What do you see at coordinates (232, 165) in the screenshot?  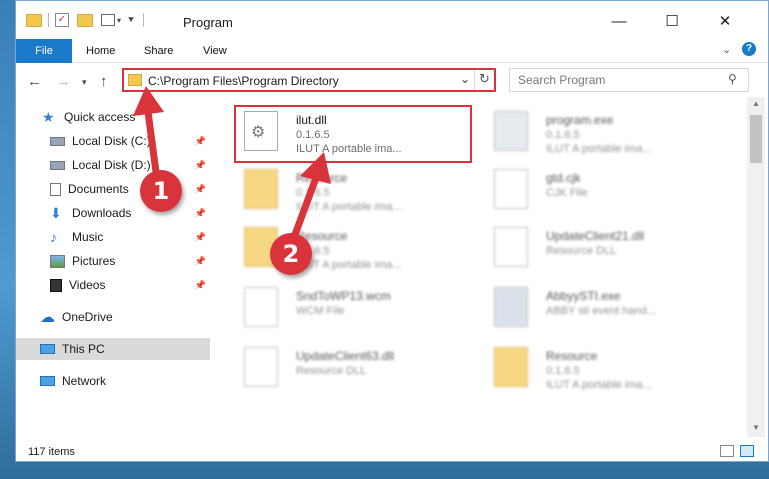 I see `annotation-arrows` at bounding box center [232, 165].